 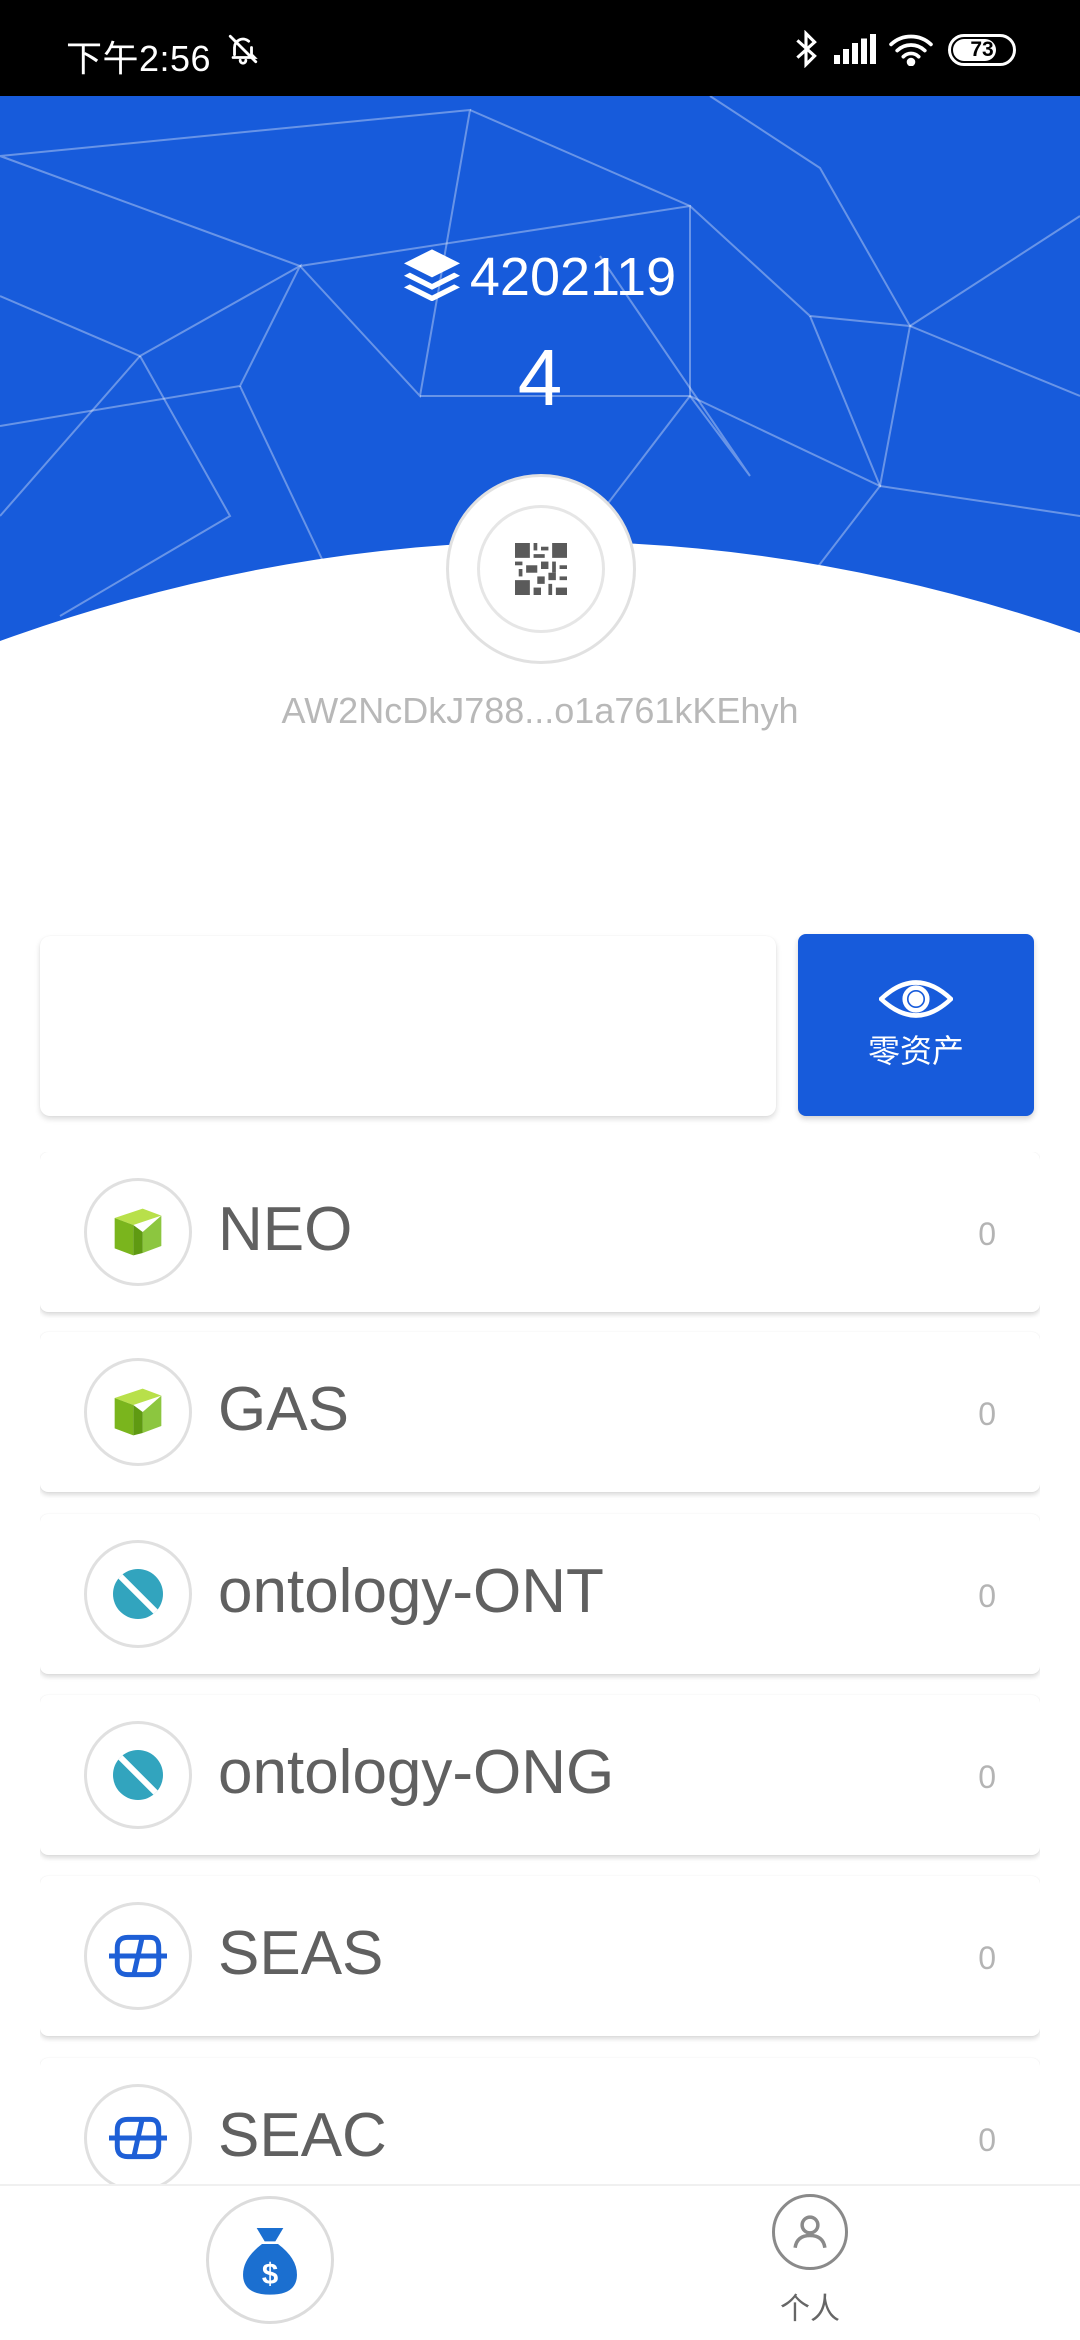 What do you see at coordinates (540, 2121) in the screenshot?
I see `asset-row-seac: SEAC 0` at bounding box center [540, 2121].